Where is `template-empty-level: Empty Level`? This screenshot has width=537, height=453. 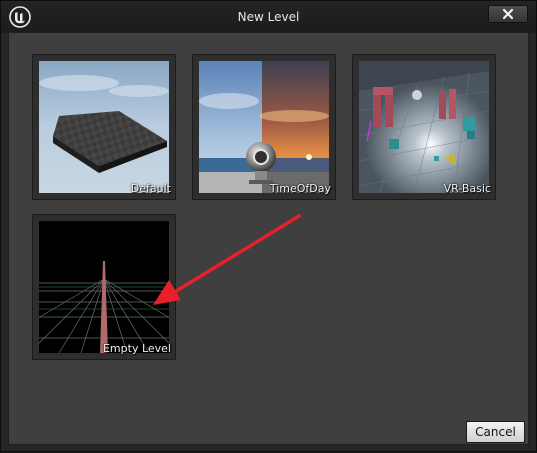
template-empty-level: Empty Level is located at coordinates (104, 287).